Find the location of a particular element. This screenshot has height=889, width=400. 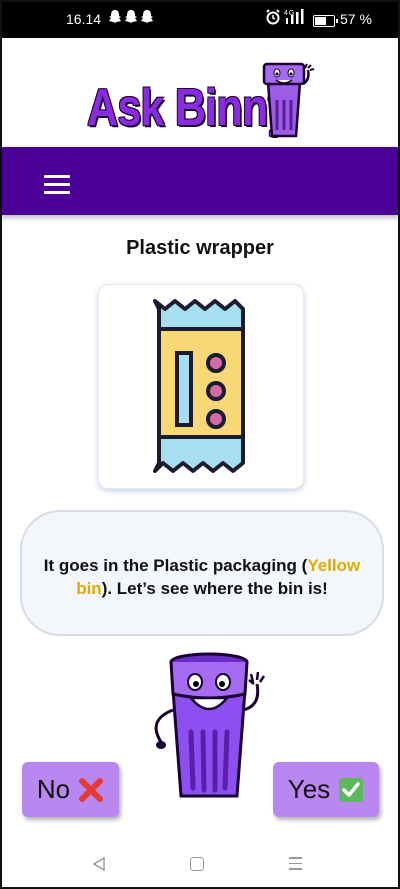

app-logo: Ask Binny is located at coordinates (202, 100).